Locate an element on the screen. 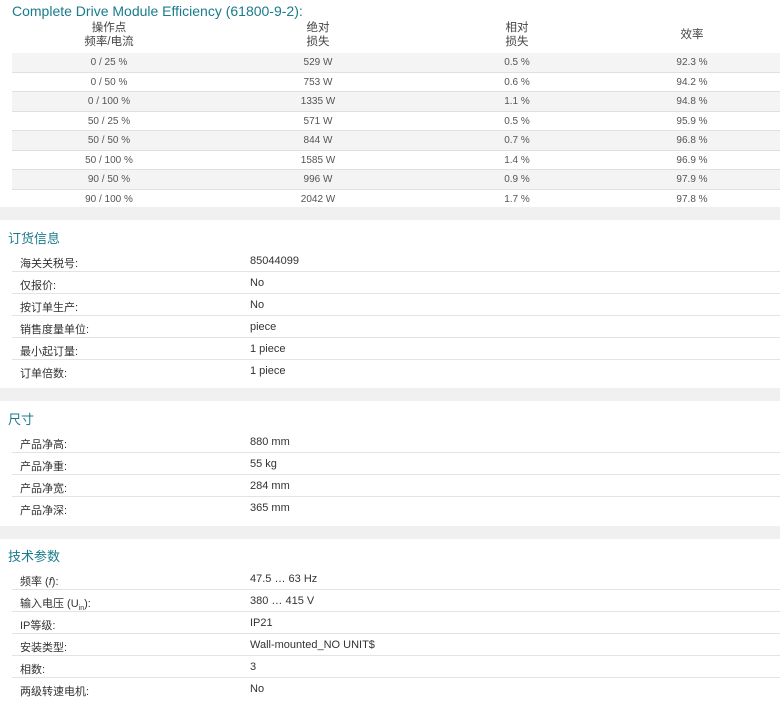 The height and width of the screenshot is (701, 780). cell-rel-loss: 0.5 % is located at coordinates (517, 121).